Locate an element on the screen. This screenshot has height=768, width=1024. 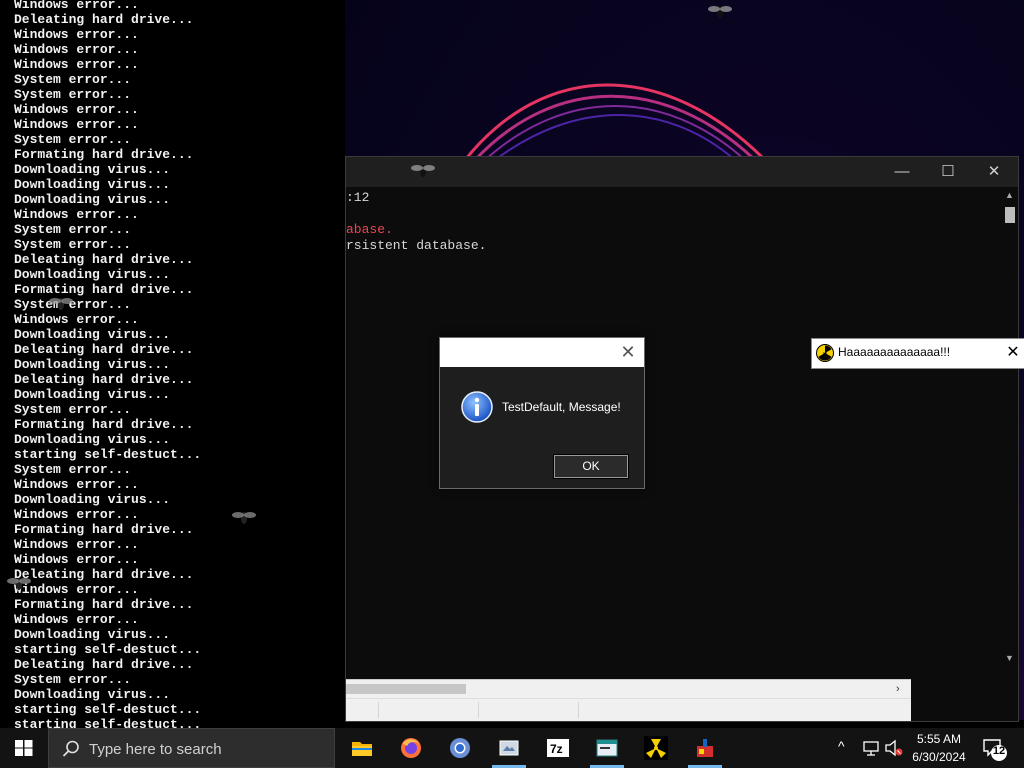
network-icon is located at coordinates (871, 748).